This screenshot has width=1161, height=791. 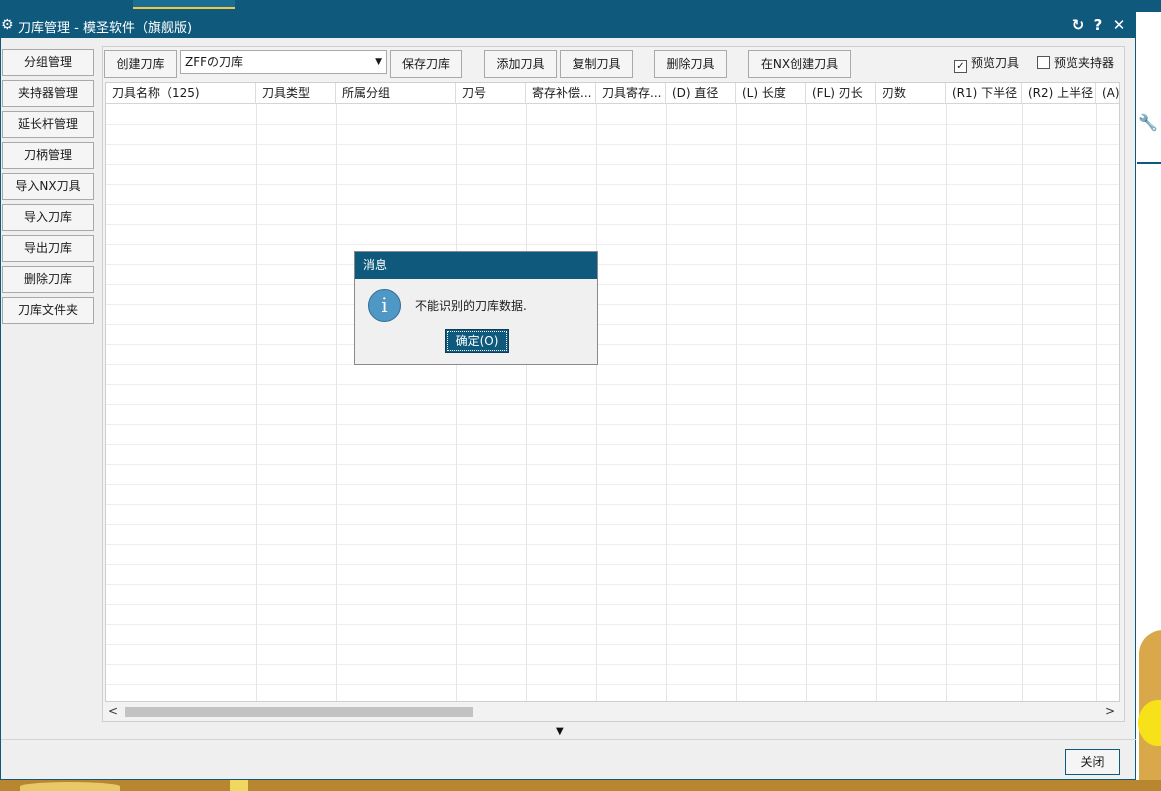 What do you see at coordinates (239, 785) in the screenshot?
I see `model-part` at bounding box center [239, 785].